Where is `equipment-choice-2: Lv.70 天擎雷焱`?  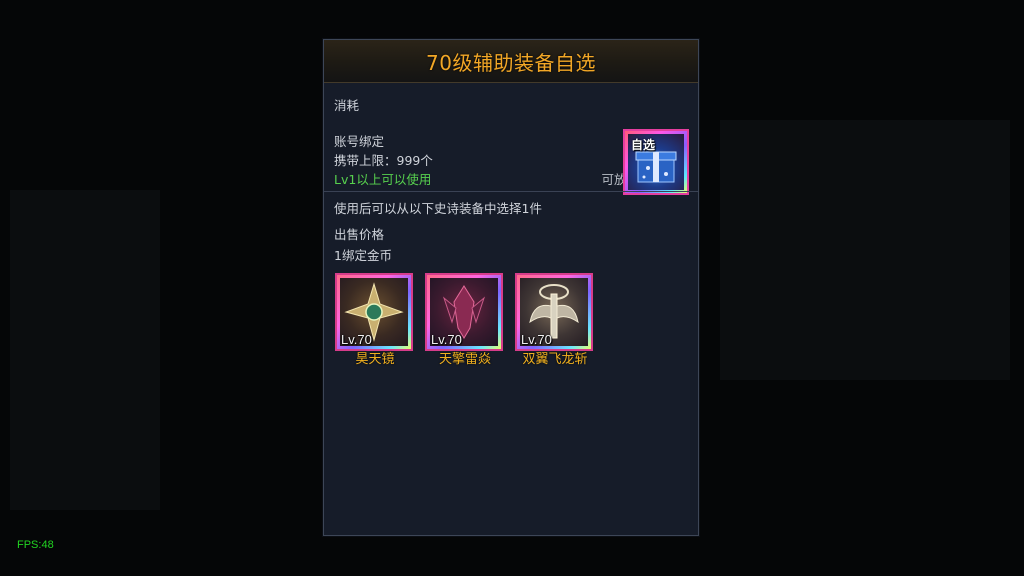 equipment-choice-2: Lv.70 天擎雷焱 is located at coordinates (465, 320).